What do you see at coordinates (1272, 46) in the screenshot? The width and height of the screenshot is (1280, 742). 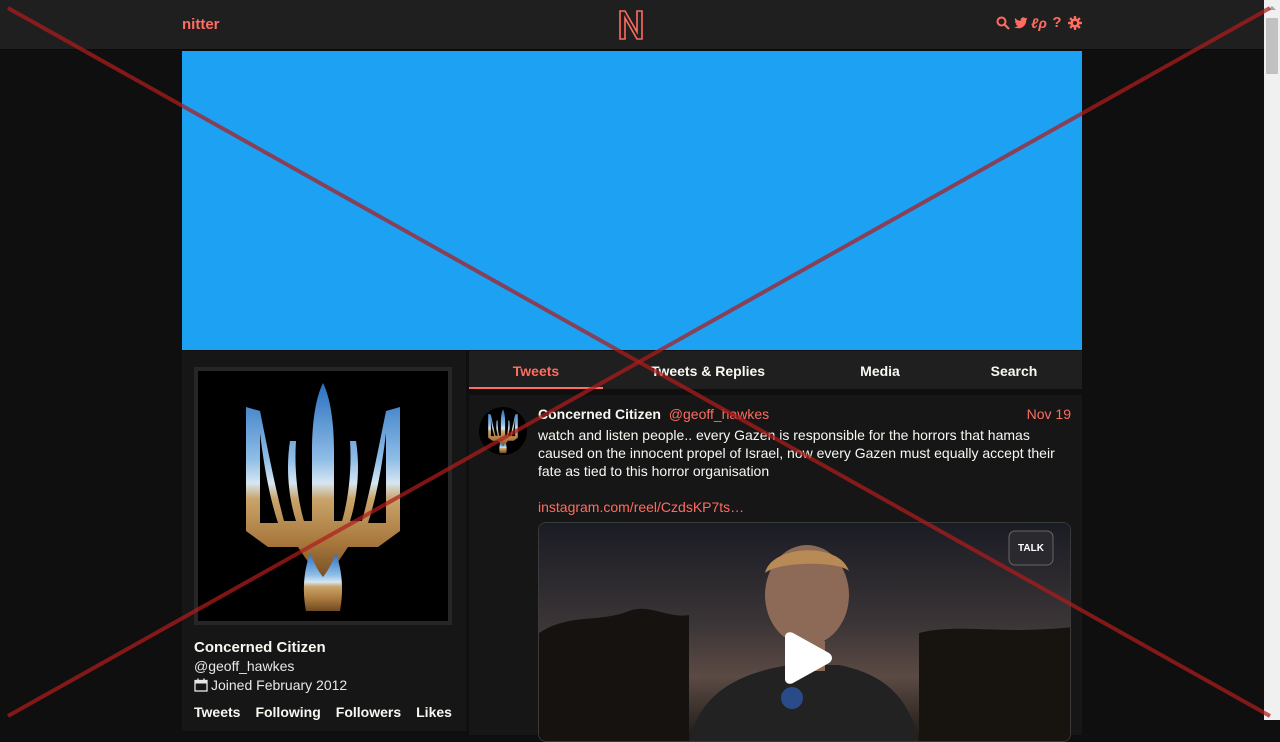 I see `scrollbar-thumb` at bounding box center [1272, 46].